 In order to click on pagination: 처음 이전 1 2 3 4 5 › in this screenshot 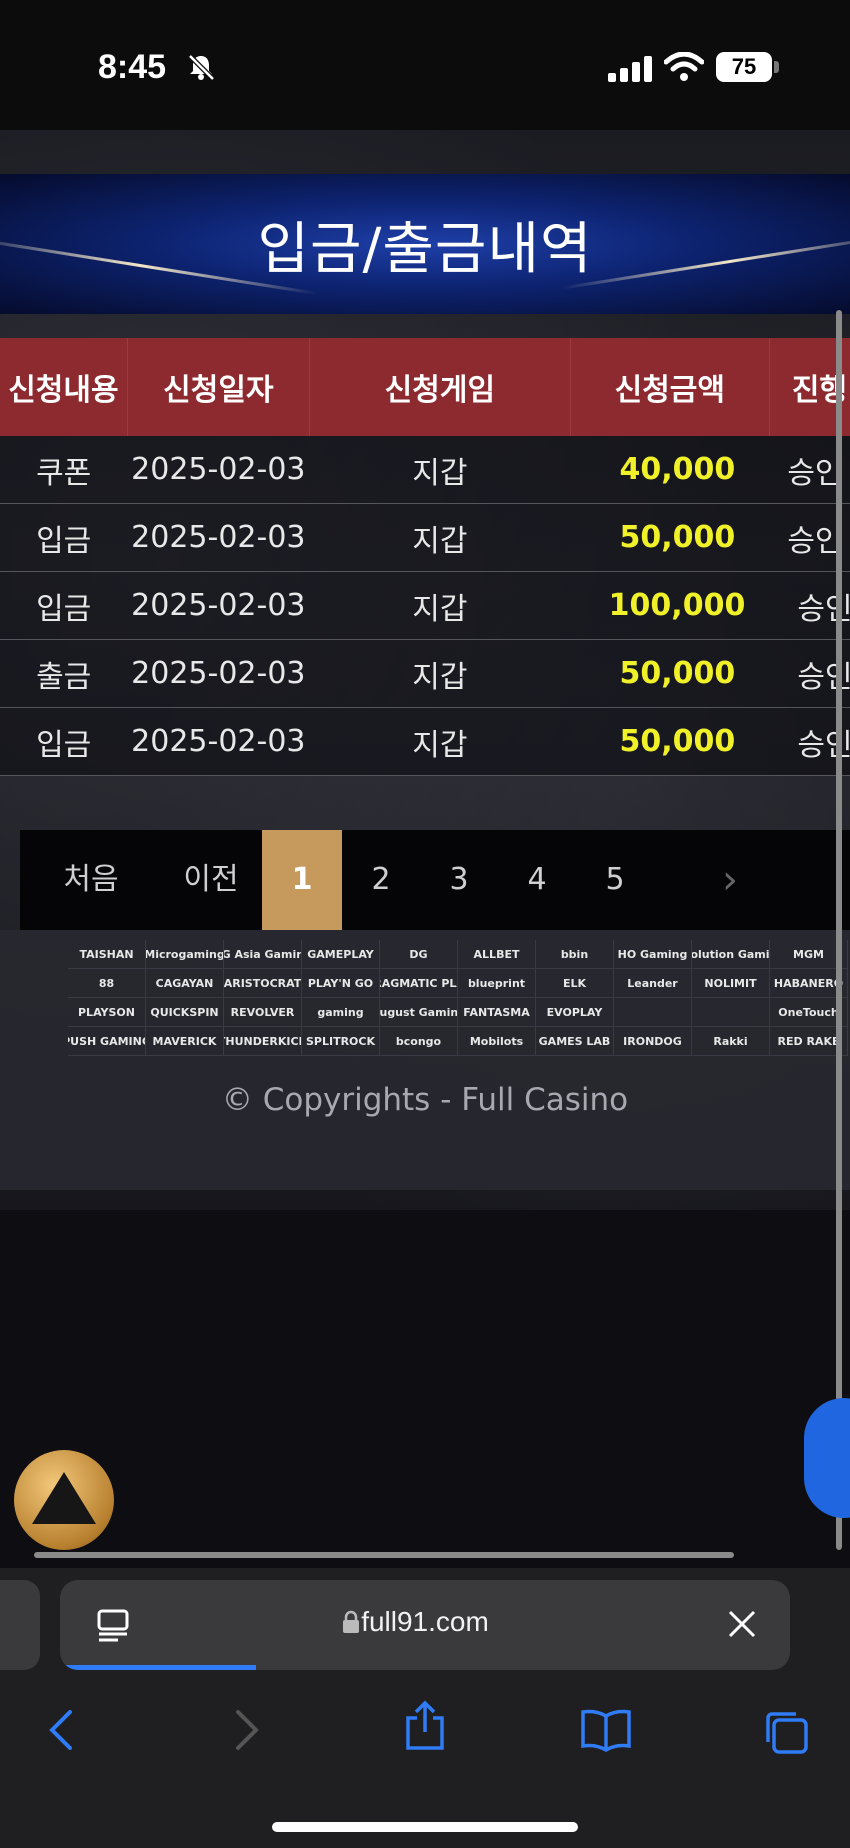, I will do `click(435, 880)`.